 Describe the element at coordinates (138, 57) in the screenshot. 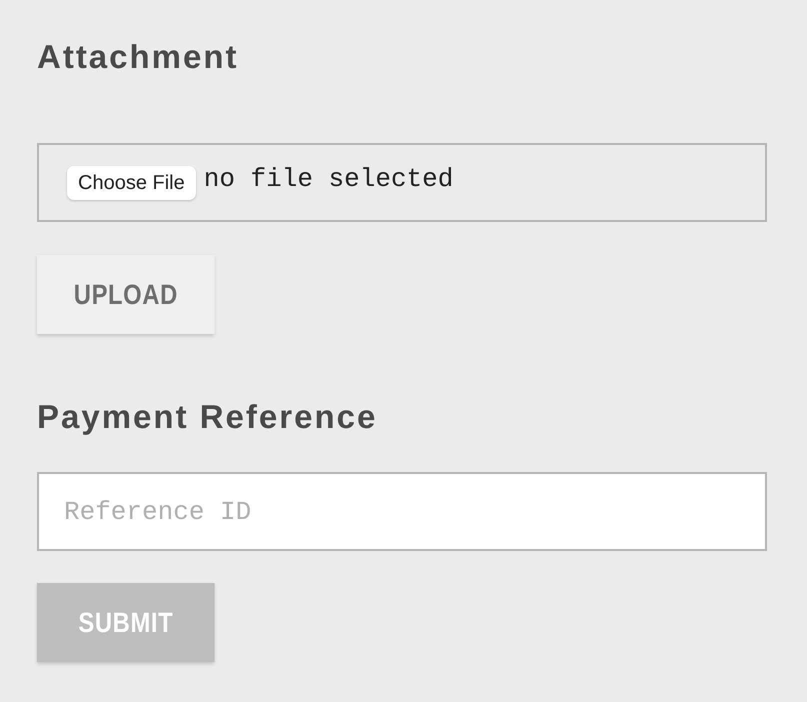

I see `section-title: Attachment` at that location.